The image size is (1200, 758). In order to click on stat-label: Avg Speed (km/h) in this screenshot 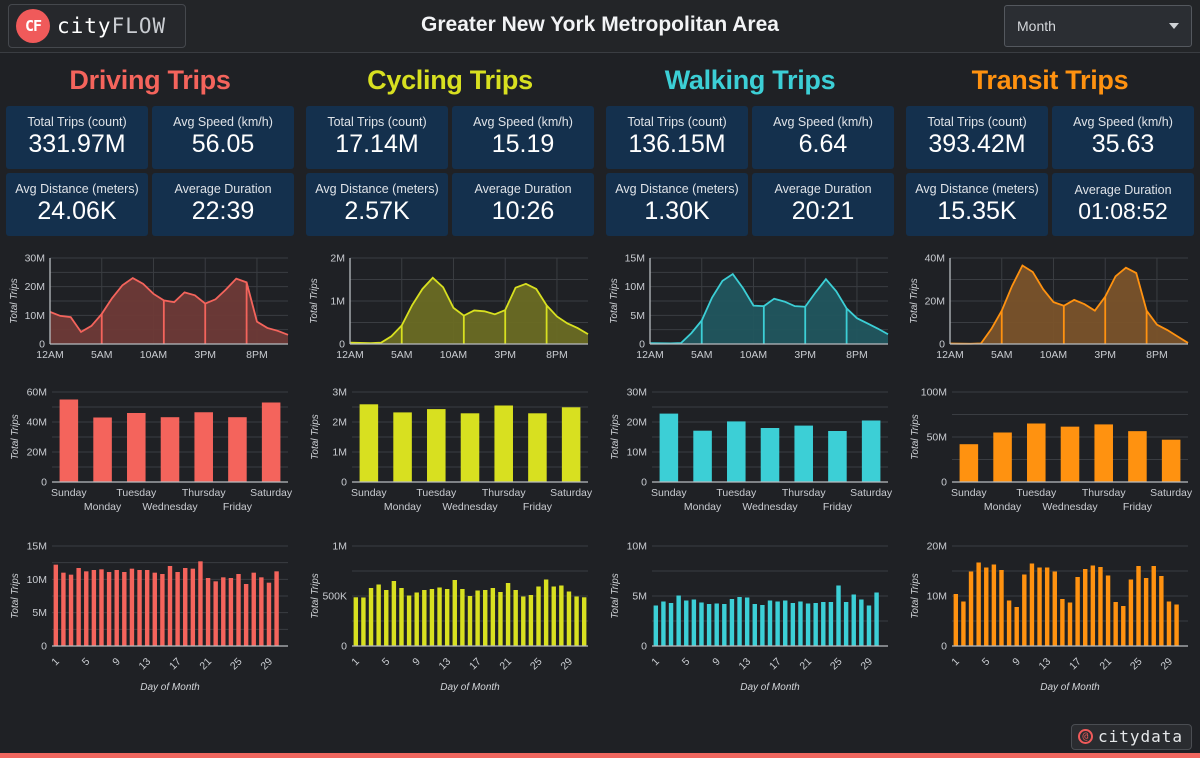, I will do `click(223, 122)`.